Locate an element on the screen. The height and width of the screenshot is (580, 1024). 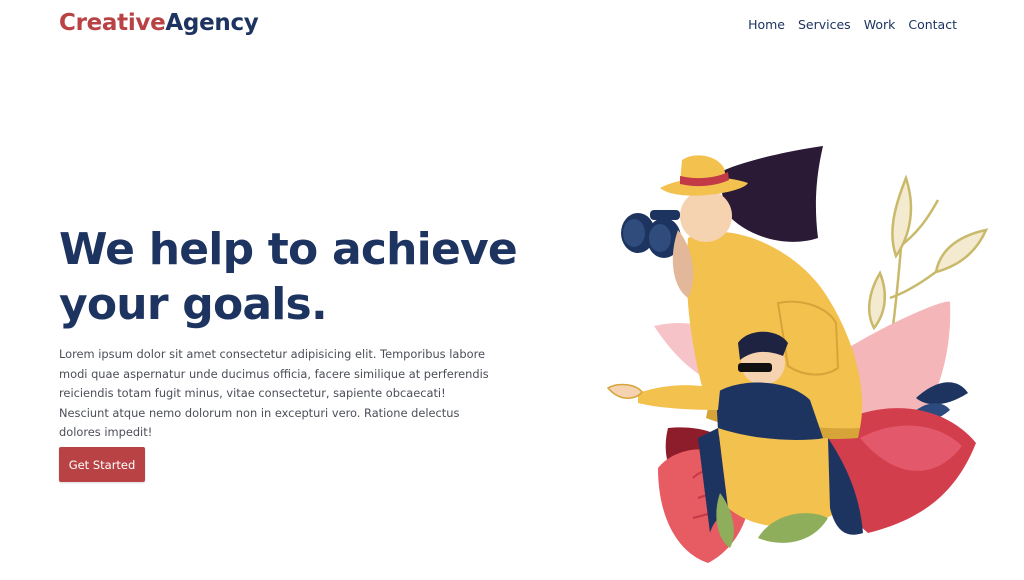
nav-link-work: Work is located at coordinates (880, 24).